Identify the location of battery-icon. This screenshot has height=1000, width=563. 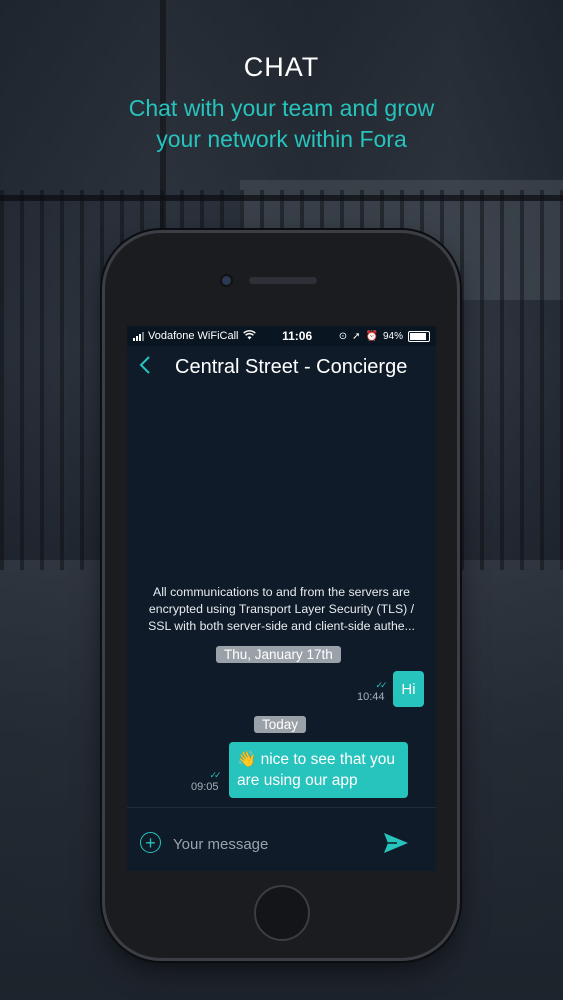
(419, 336).